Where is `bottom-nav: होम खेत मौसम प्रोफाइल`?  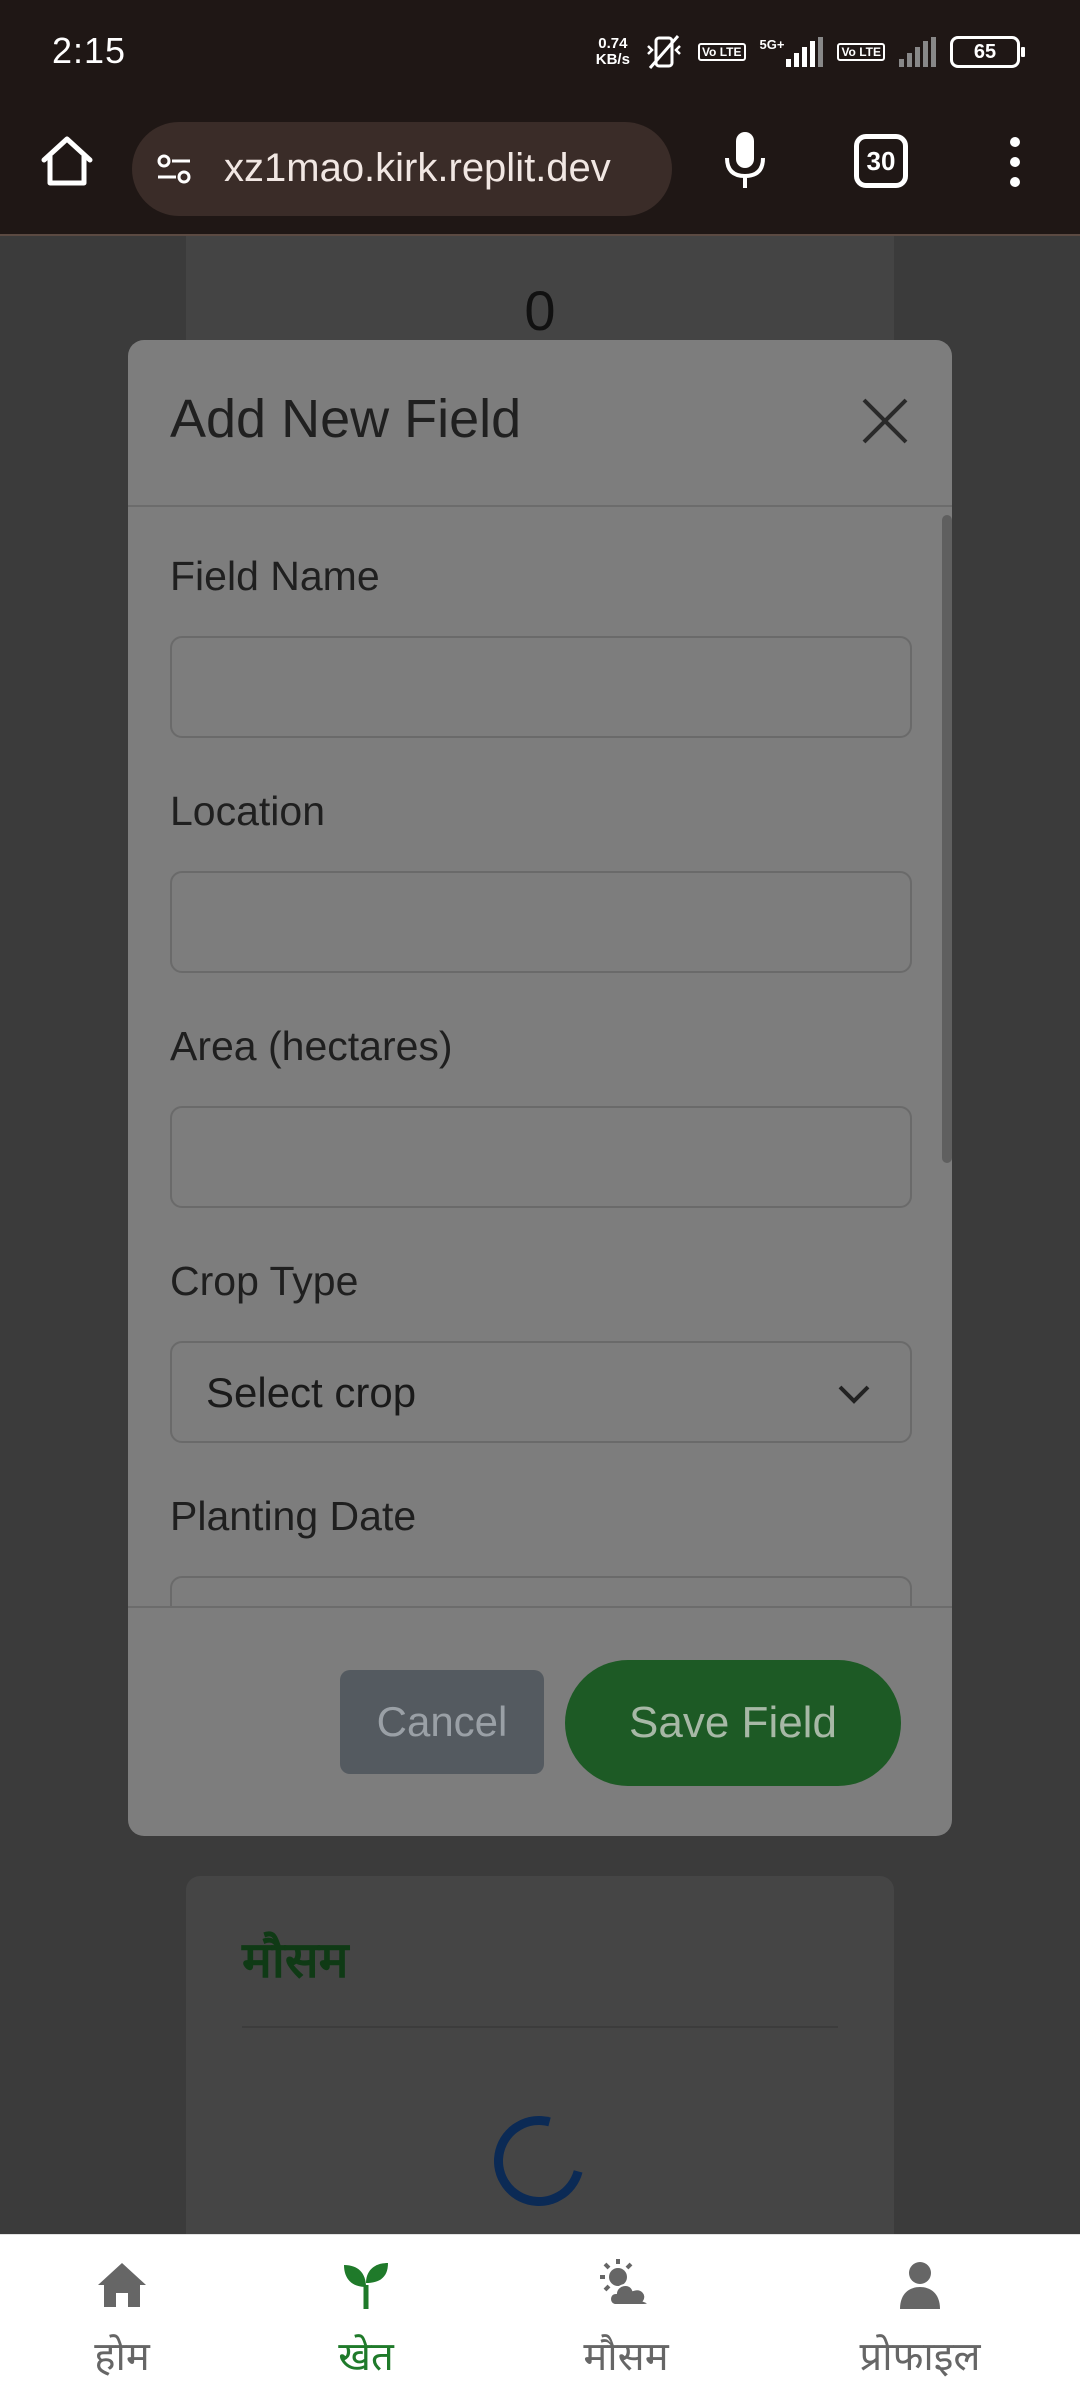 bottom-nav: होम खेत मौसम प्रोफाइल is located at coordinates (540, 2317).